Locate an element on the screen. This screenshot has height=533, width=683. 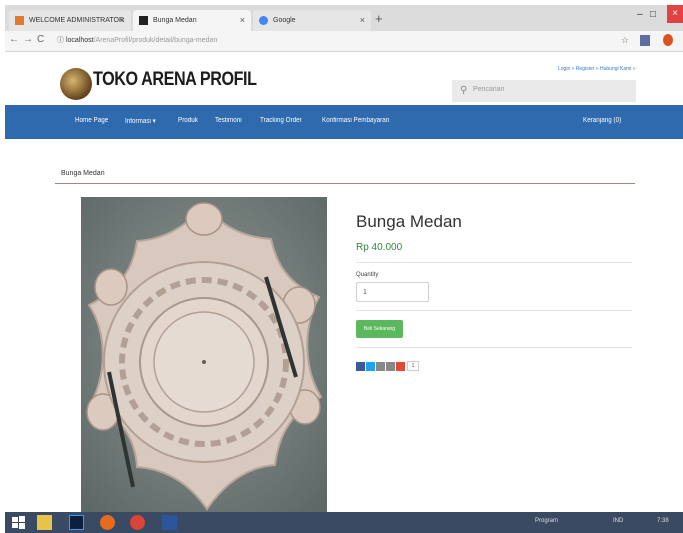
tab-admin: WELCOME ADMINISTRATOR × is located at coordinates (70, 20).